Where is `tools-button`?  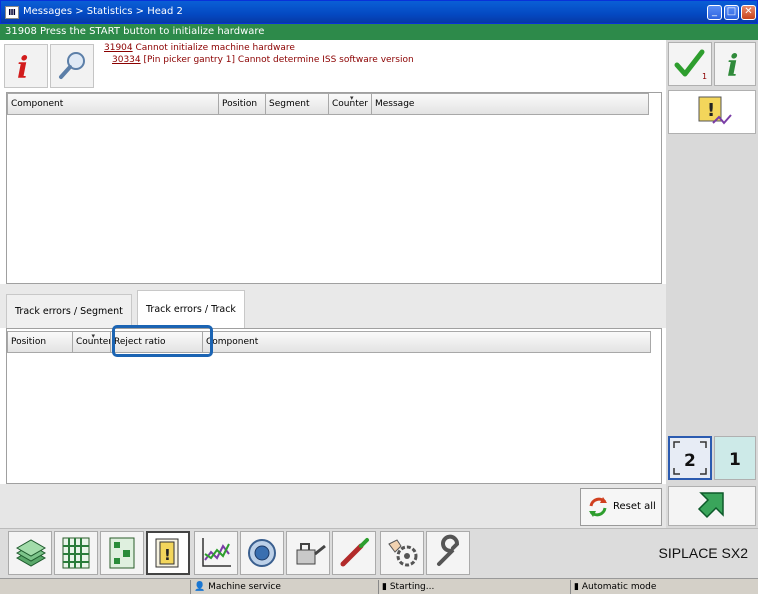 tools-button is located at coordinates (448, 553).